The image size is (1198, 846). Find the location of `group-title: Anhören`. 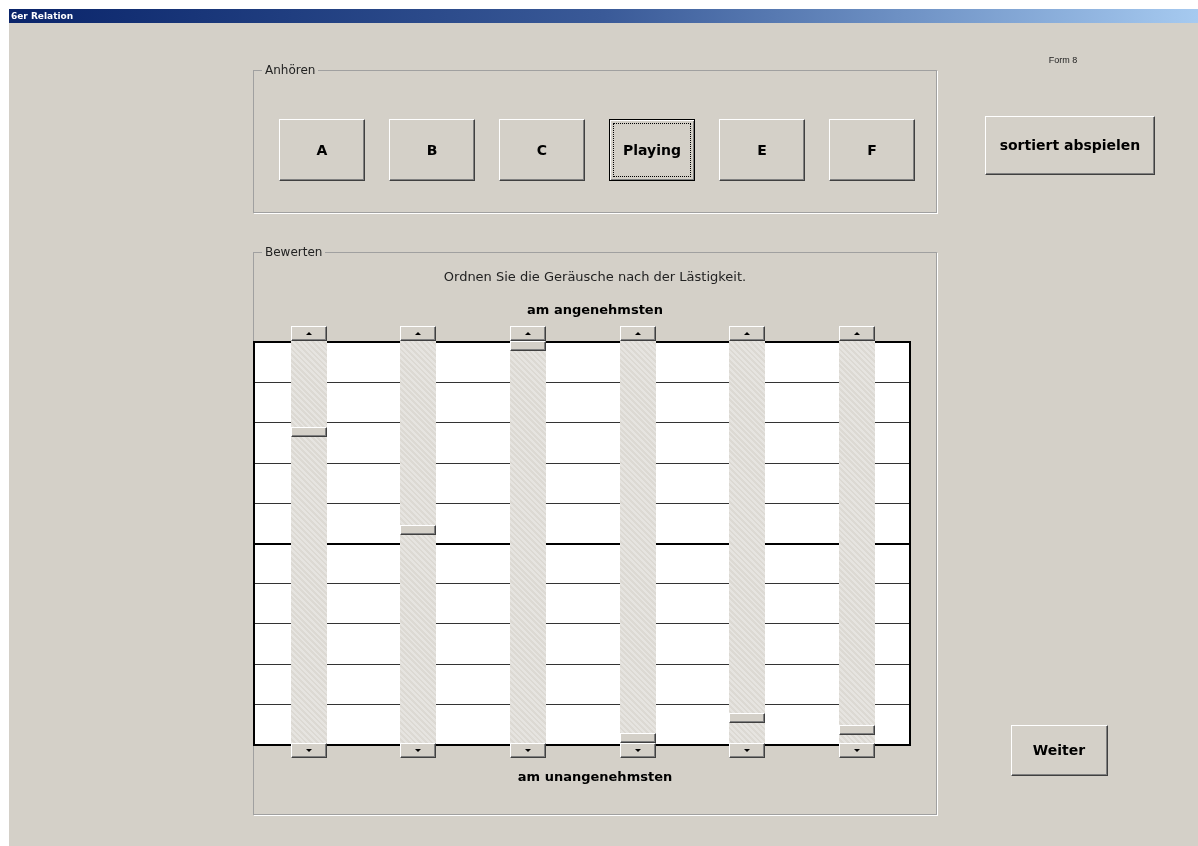

group-title: Anhören is located at coordinates (290, 70).